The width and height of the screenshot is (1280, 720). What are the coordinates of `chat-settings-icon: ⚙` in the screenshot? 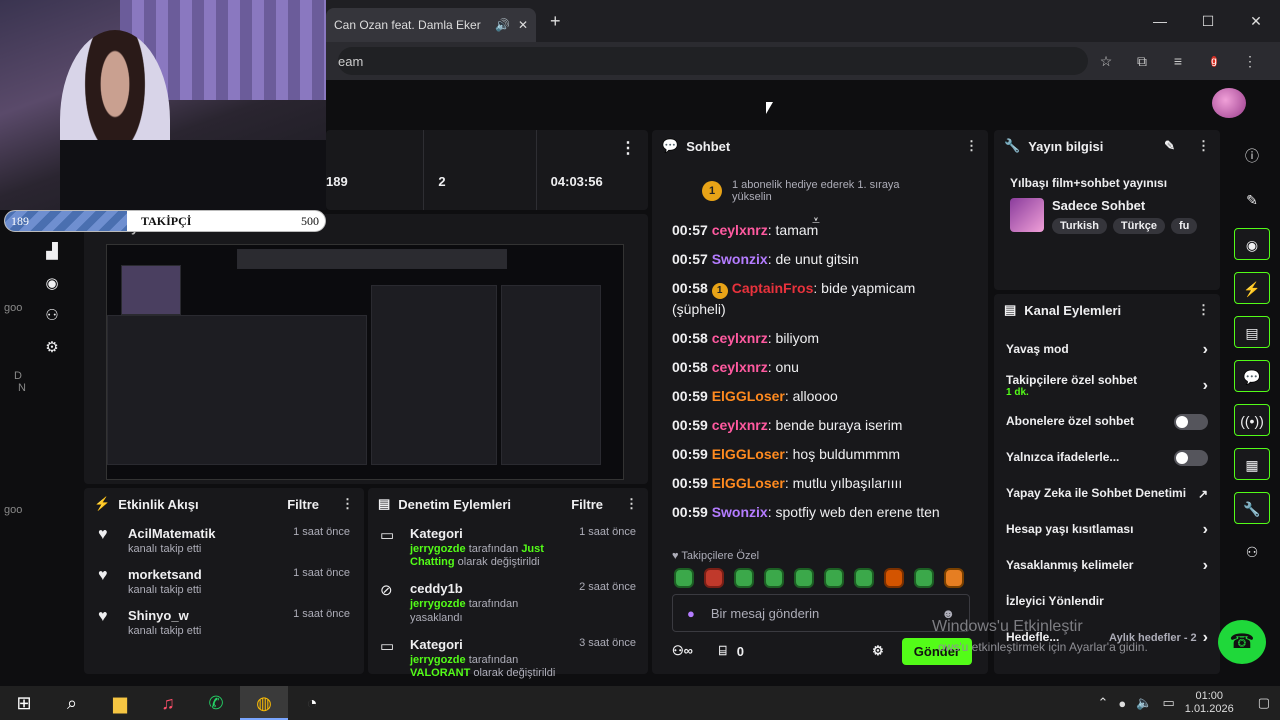 It's located at (878, 651).